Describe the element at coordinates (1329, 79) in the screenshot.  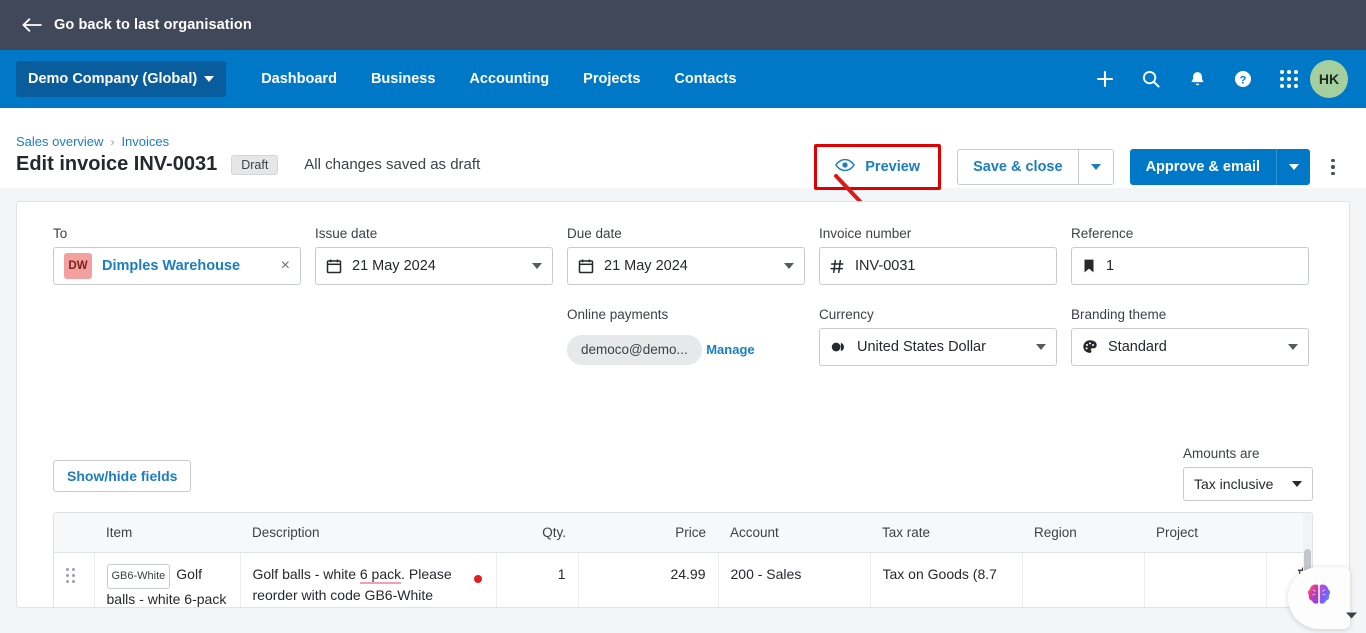
I see `avatar: HK` at that location.